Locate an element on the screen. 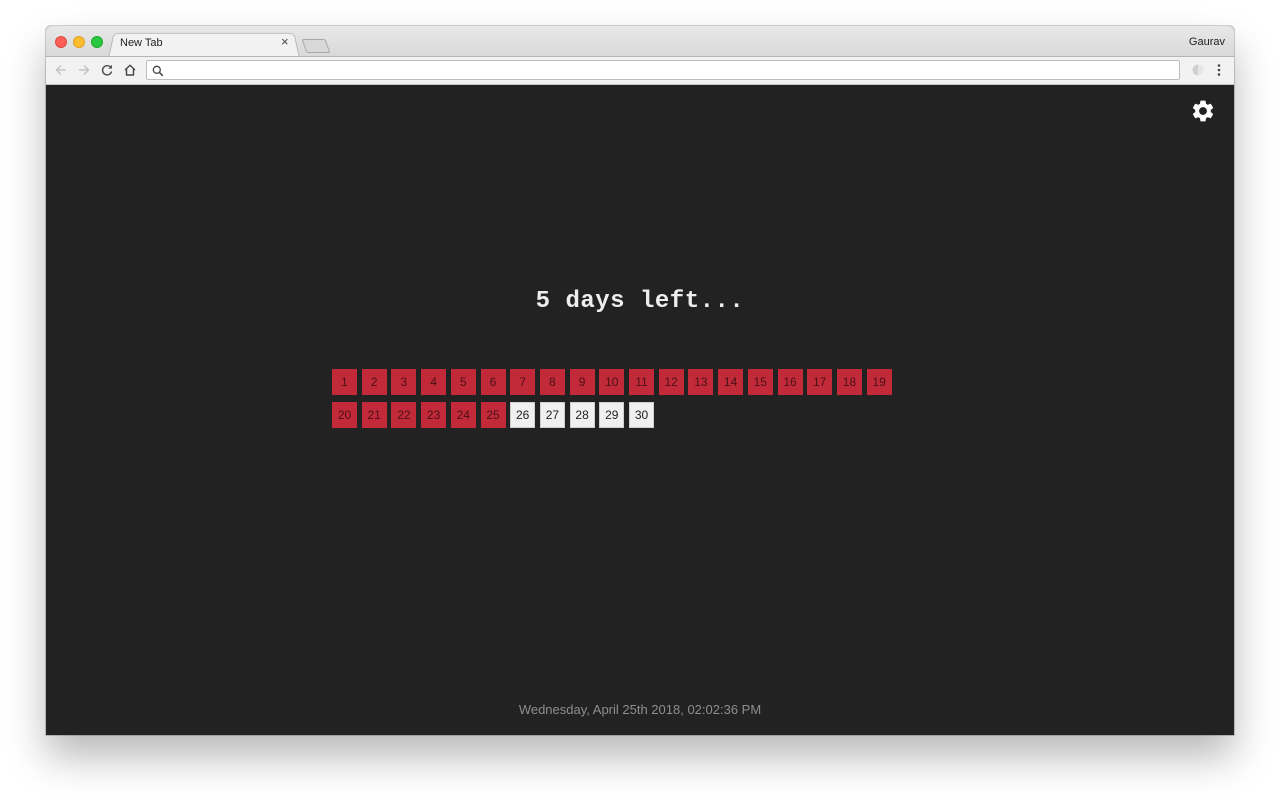  day-cell: 11 is located at coordinates (641, 382).